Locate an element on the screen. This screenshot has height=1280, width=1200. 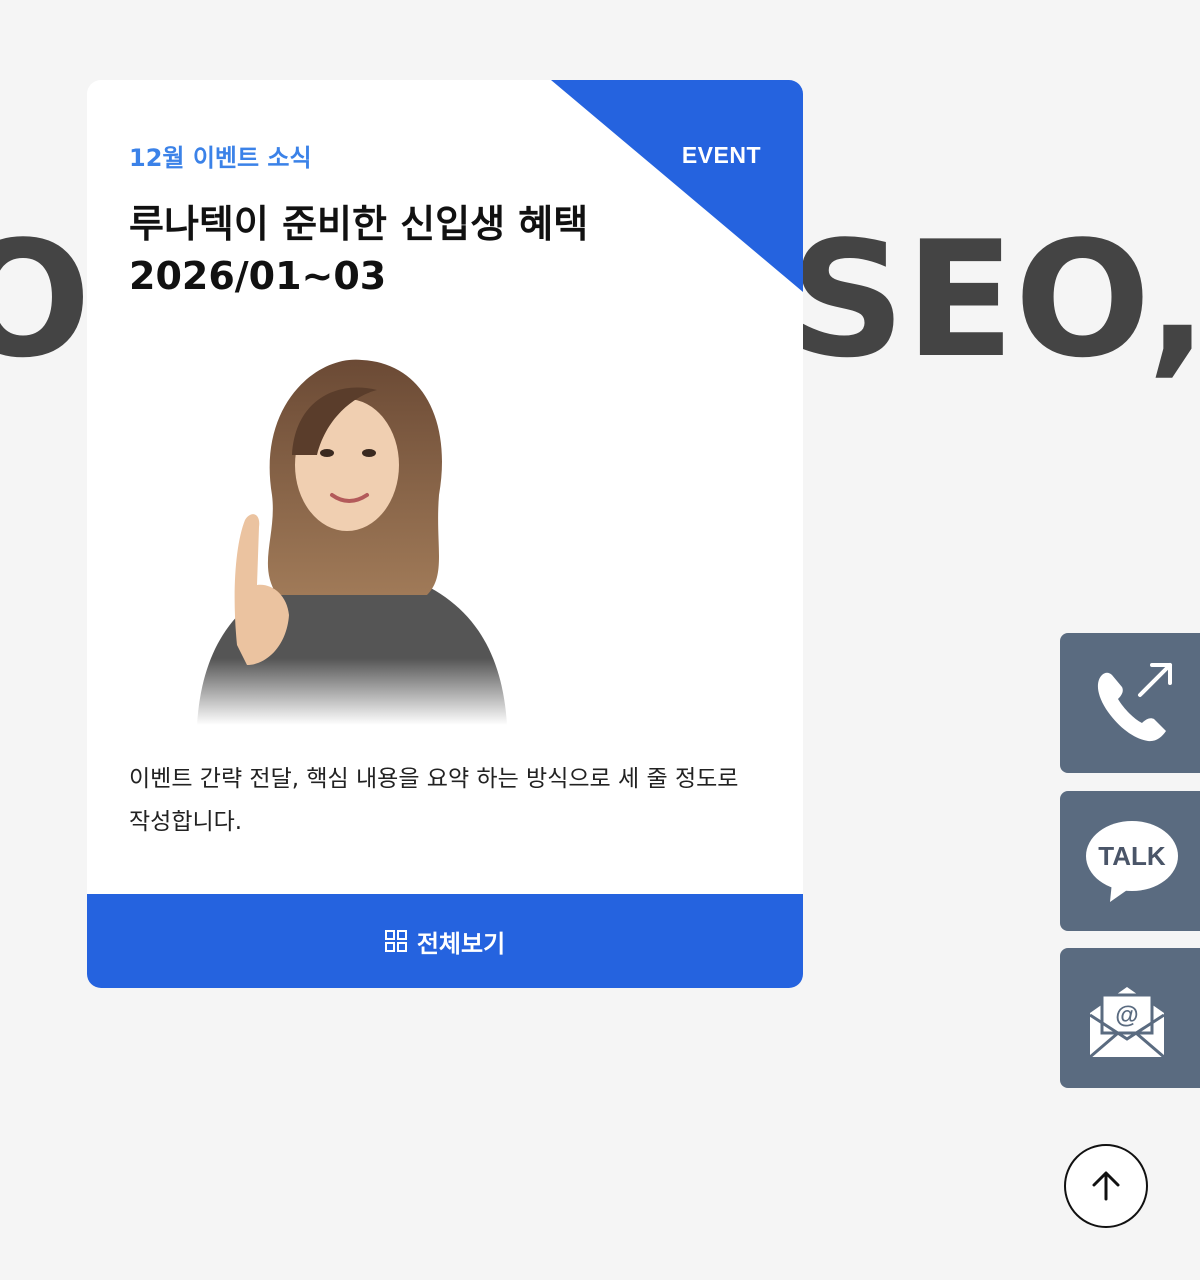
scroll-top-button is located at coordinates (1106, 1186).